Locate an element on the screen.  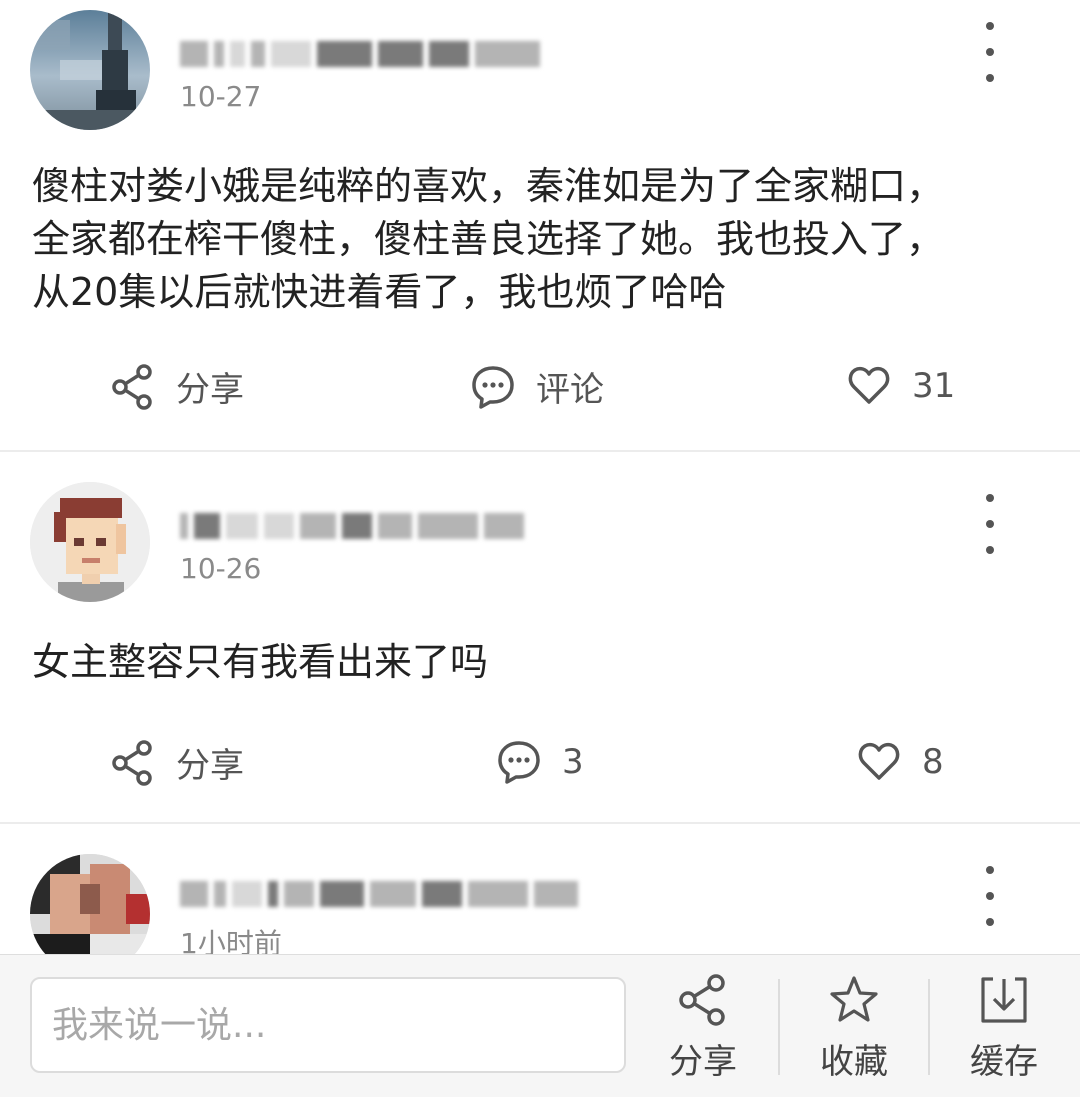
share-button: 分享 is located at coordinates (703, 1028).